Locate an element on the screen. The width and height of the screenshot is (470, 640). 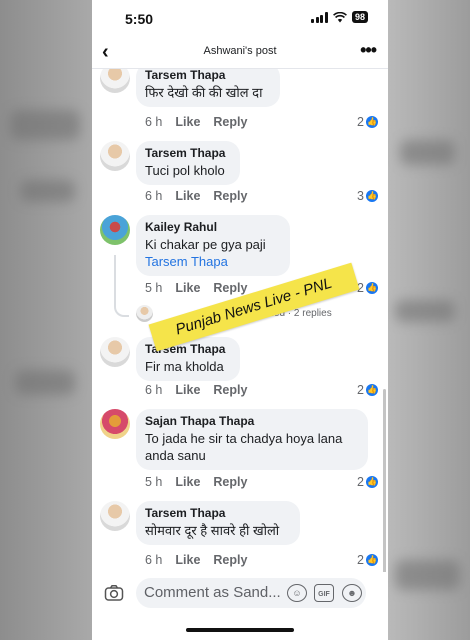
status-icons: 98 is located at coordinates (339, 17).